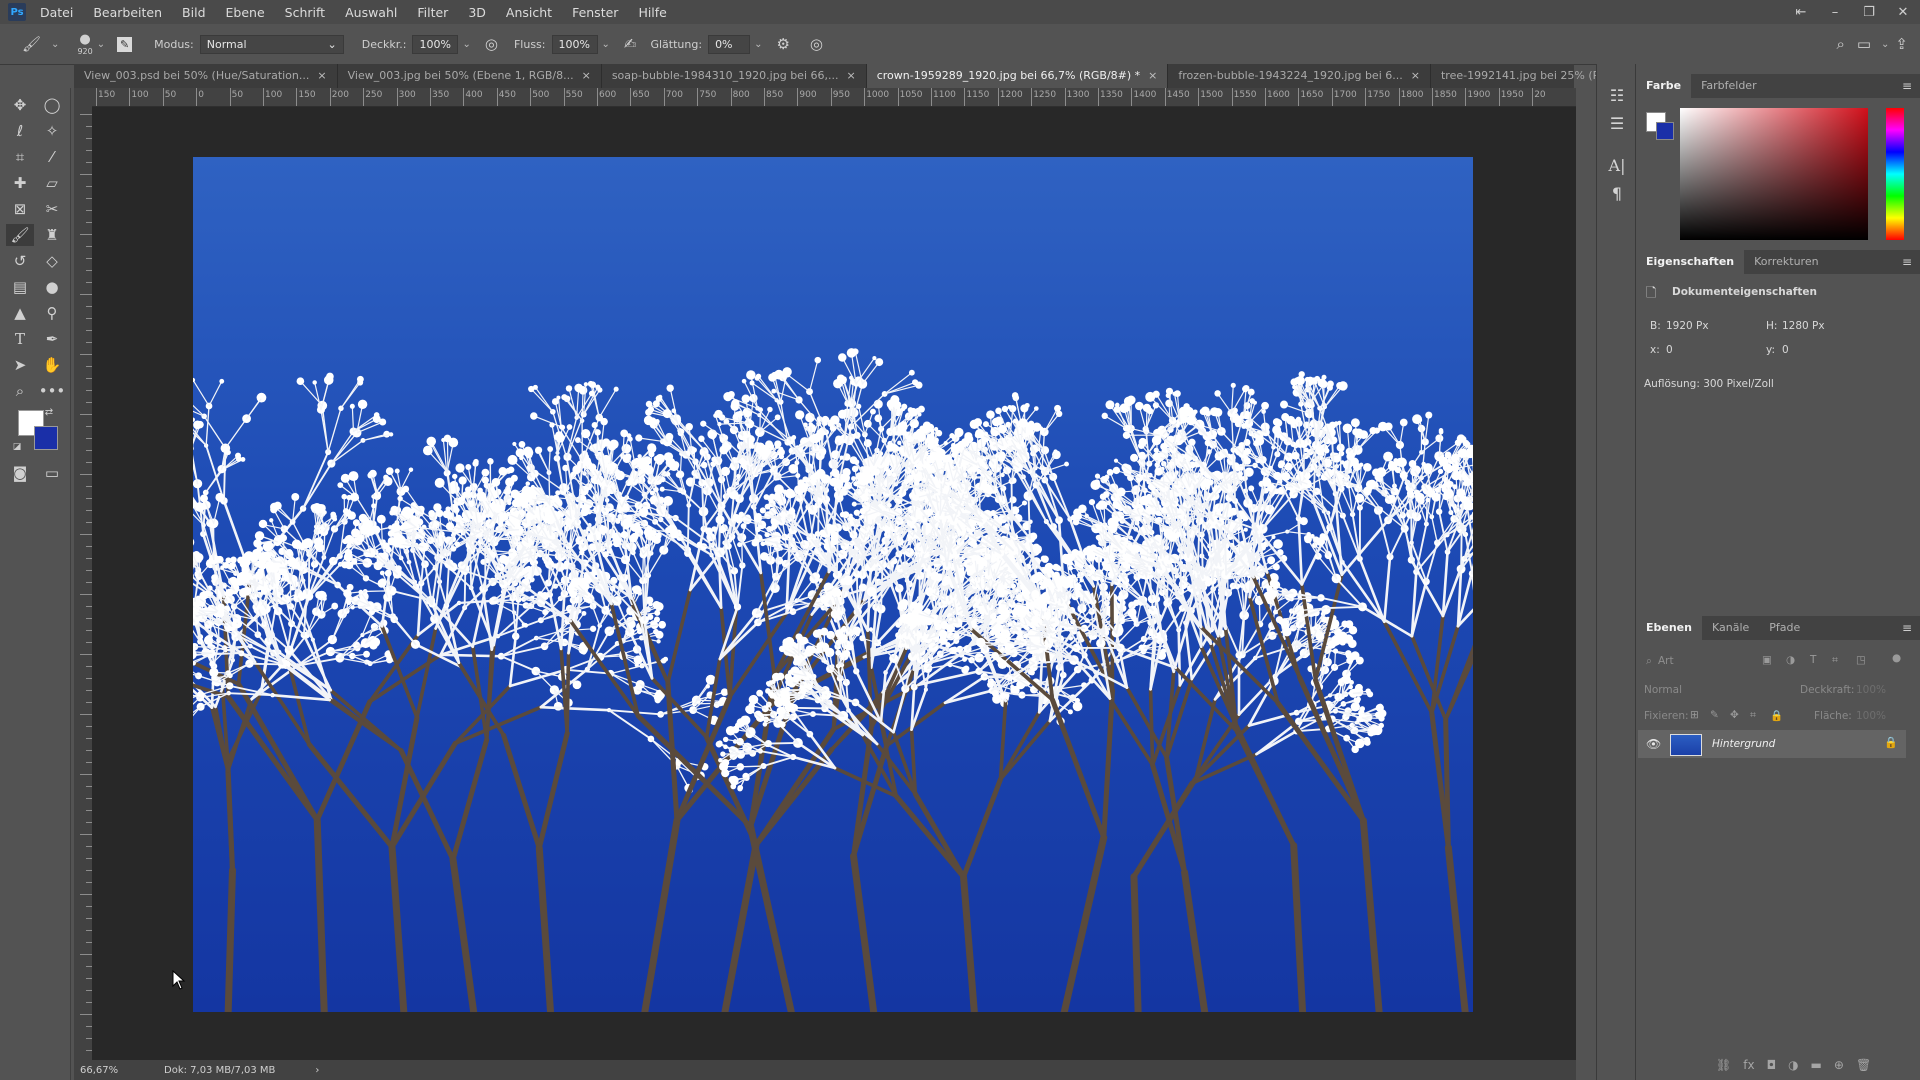 The width and height of the screenshot is (1920, 1080). I want to click on layer-name: Hintergrund, so click(1743, 744).